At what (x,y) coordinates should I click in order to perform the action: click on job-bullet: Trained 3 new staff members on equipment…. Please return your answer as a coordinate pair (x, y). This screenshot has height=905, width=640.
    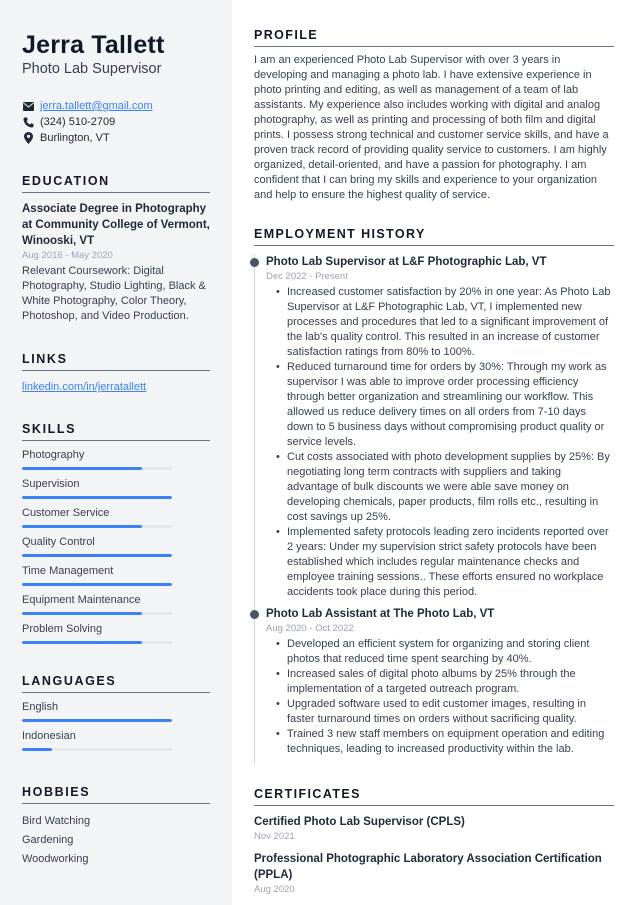
    Looking at the image, I should click on (440, 742).